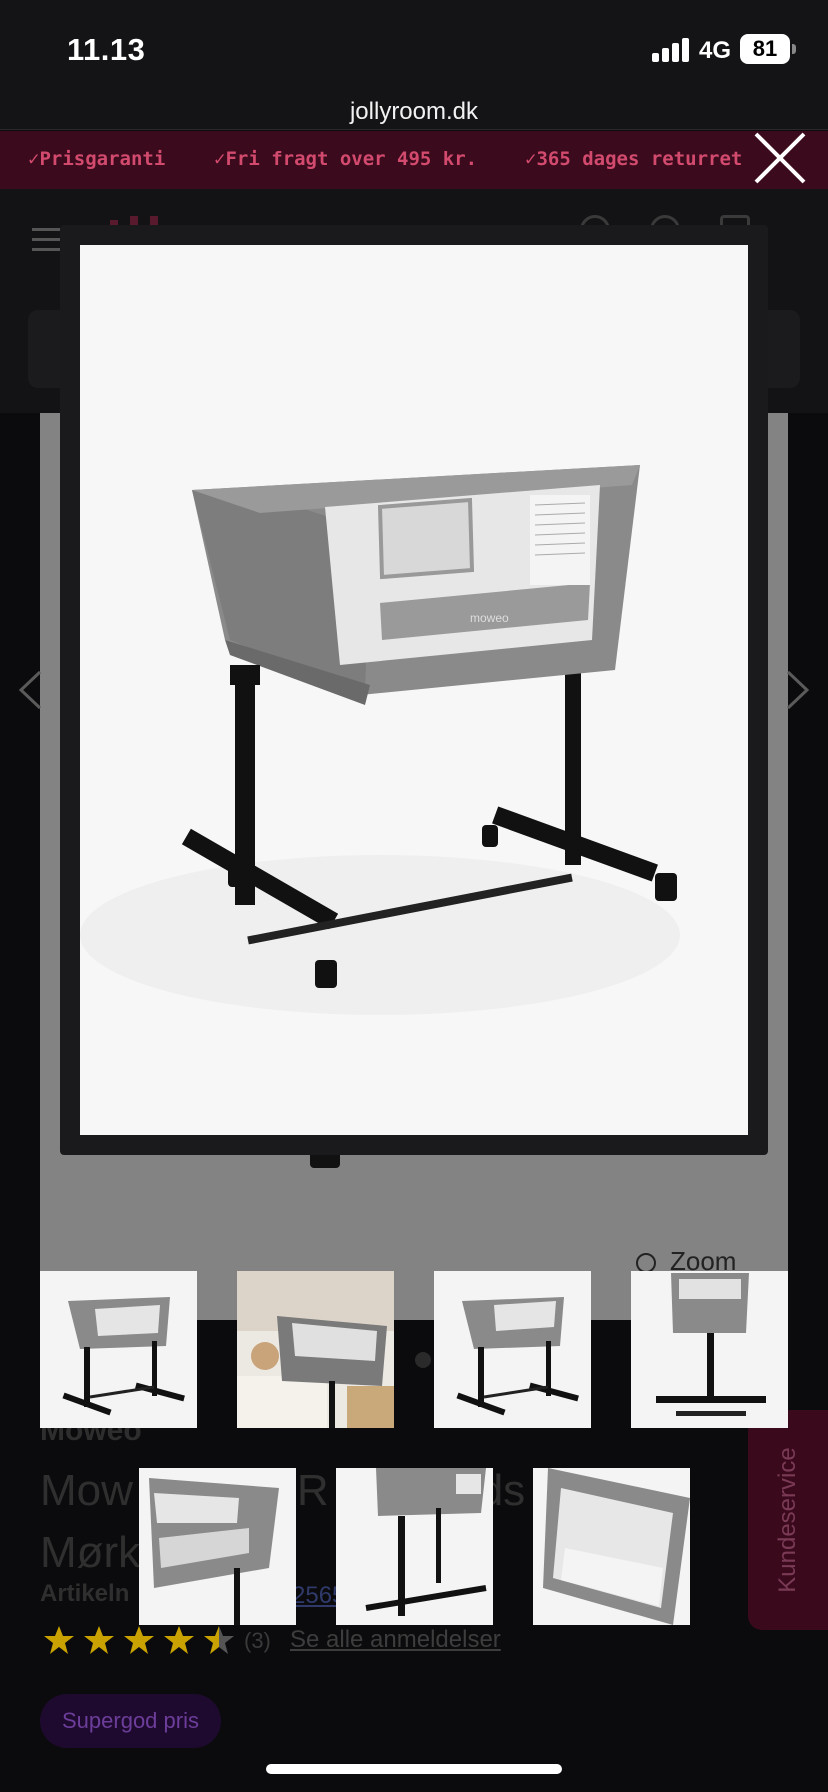 Image resolution: width=828 pixels, height=1792 pixels. What do you see at coordinates (257, 1640) in the screenshot?
I see `review-count: (3)` at bounding box center [257, 1640].